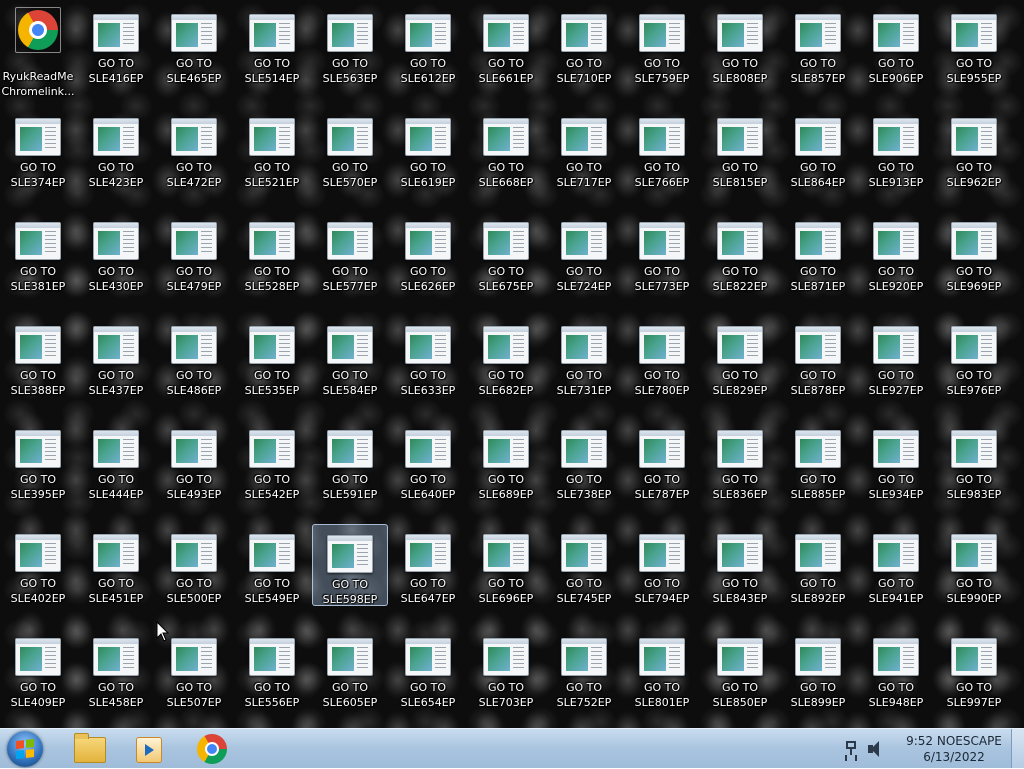 Image resolution: width=1024 pixels, height=769 pixels. What do you see at coordinates (506, 253) in the screenshot?
I see `desktop-shortcut-sle675ep: GO TO SLE675EP` at bounding box center [506, 253].